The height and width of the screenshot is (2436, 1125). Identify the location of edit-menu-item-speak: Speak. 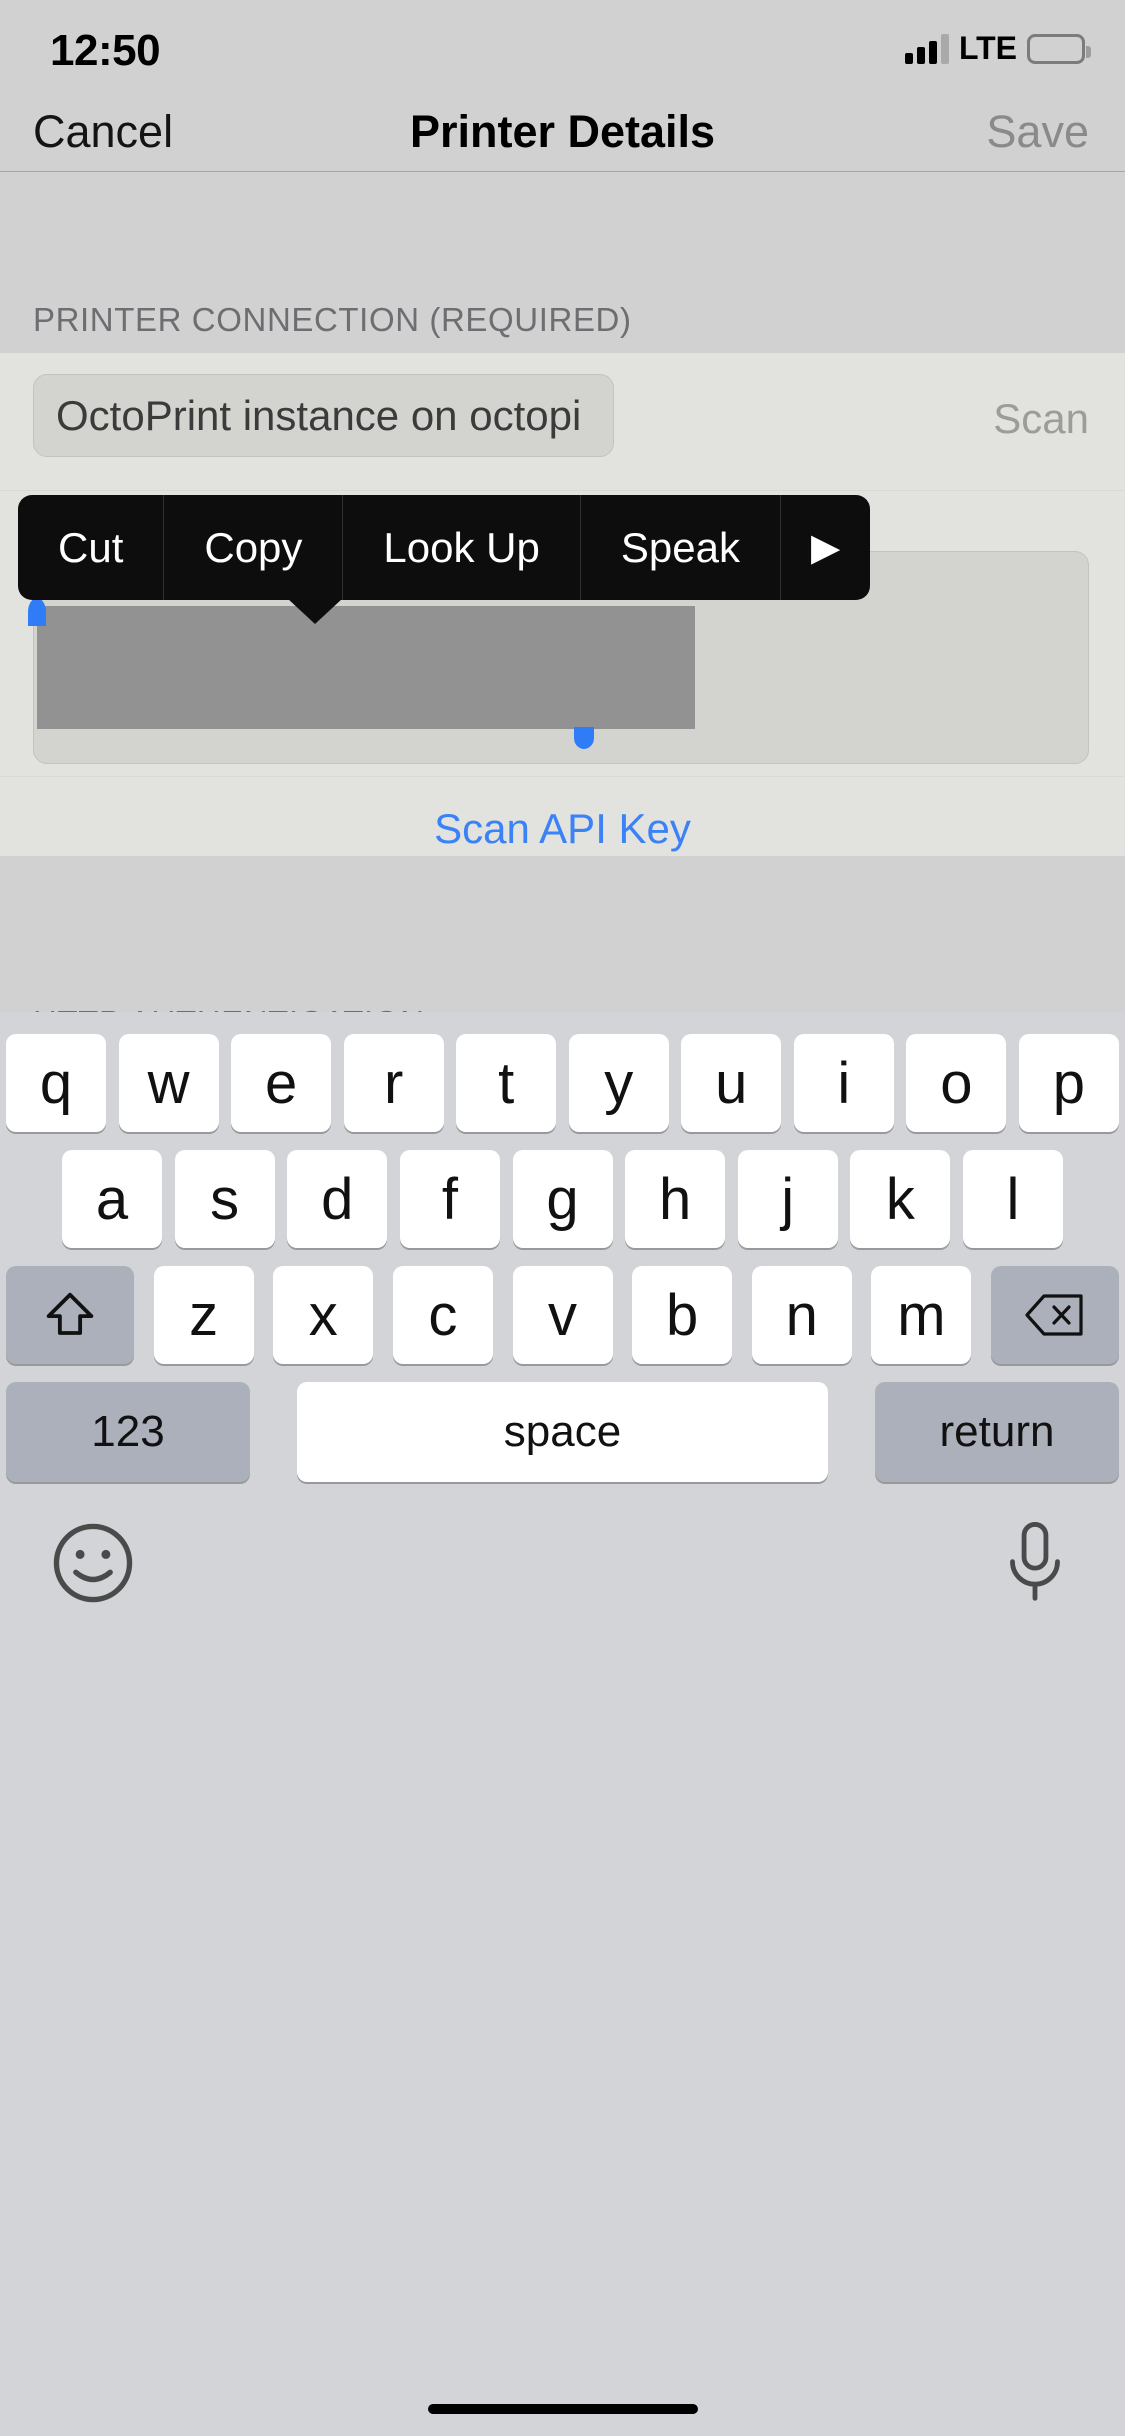
(681, 547).